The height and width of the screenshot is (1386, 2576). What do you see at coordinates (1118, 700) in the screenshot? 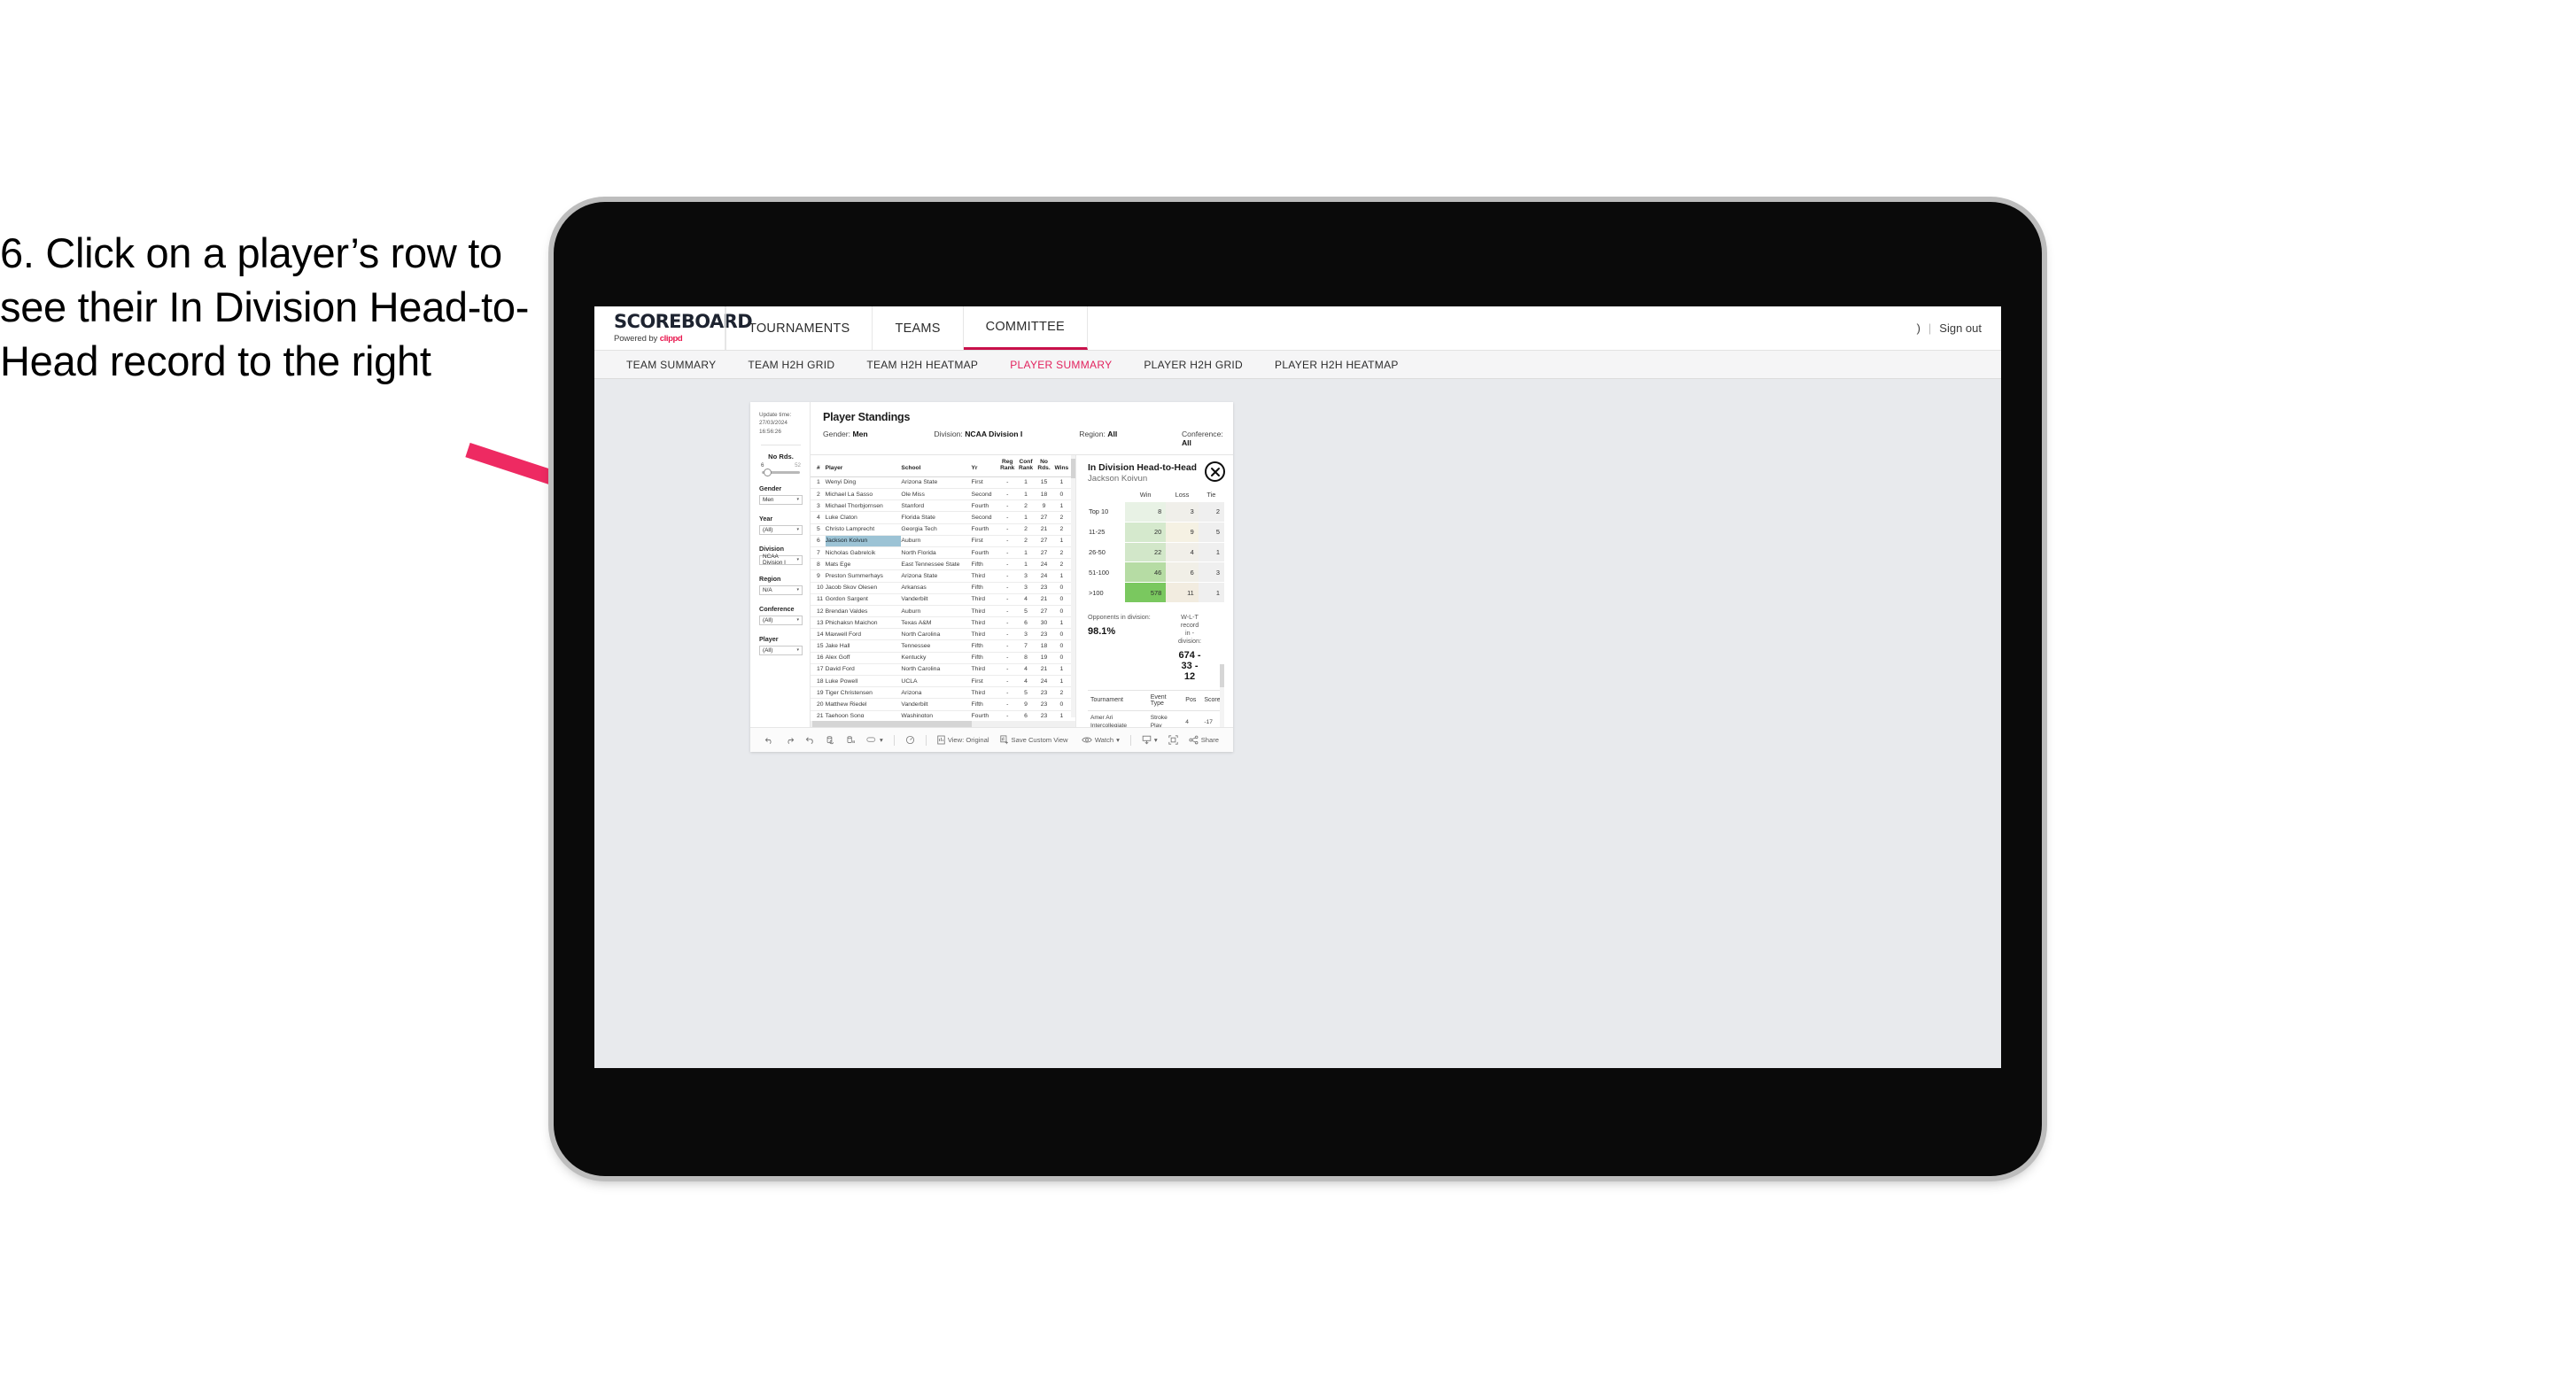
I see `col-tournament: Tournament` at bounding box center [1118, 700].